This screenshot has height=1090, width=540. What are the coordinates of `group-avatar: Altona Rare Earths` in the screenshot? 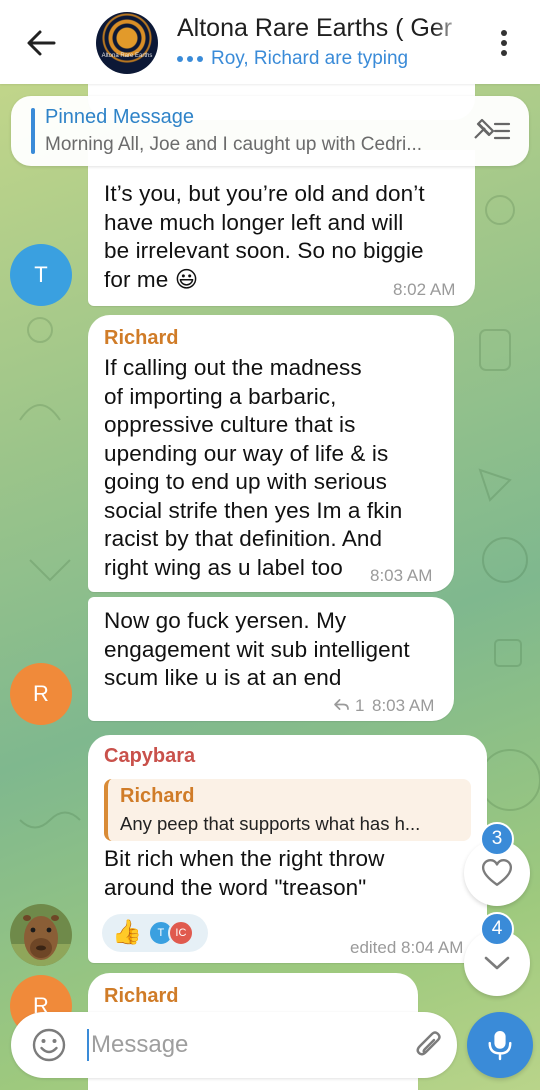 It's located at (127, 43).